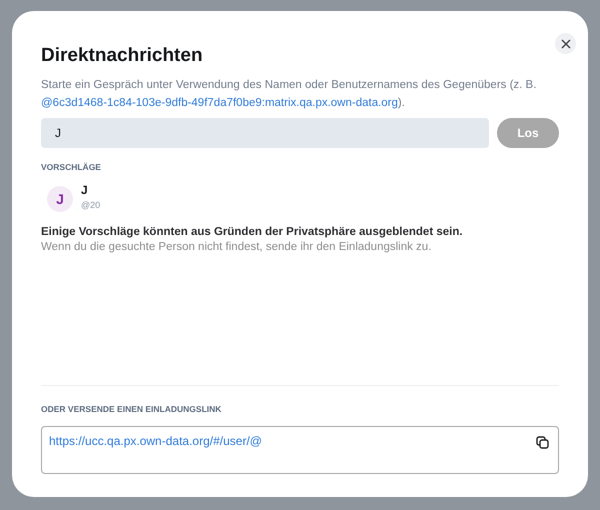  Describe the element at coordinates (542, 442) in the screenshot. I see `copy-icon` at that location.